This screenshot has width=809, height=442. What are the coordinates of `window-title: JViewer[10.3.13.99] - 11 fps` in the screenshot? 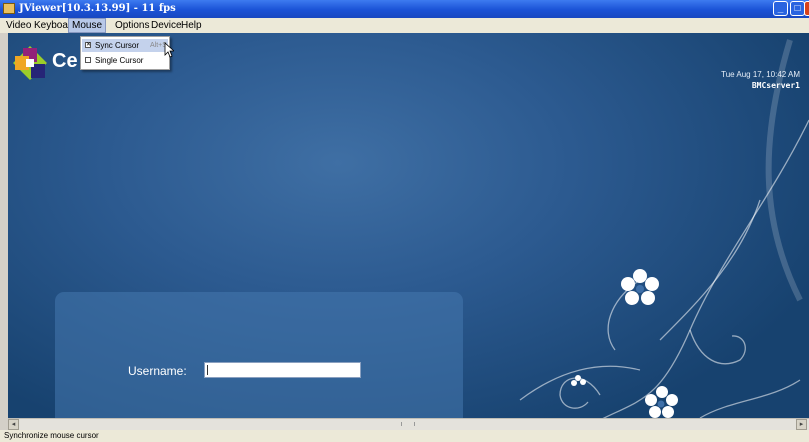 It's located at (97, 8).